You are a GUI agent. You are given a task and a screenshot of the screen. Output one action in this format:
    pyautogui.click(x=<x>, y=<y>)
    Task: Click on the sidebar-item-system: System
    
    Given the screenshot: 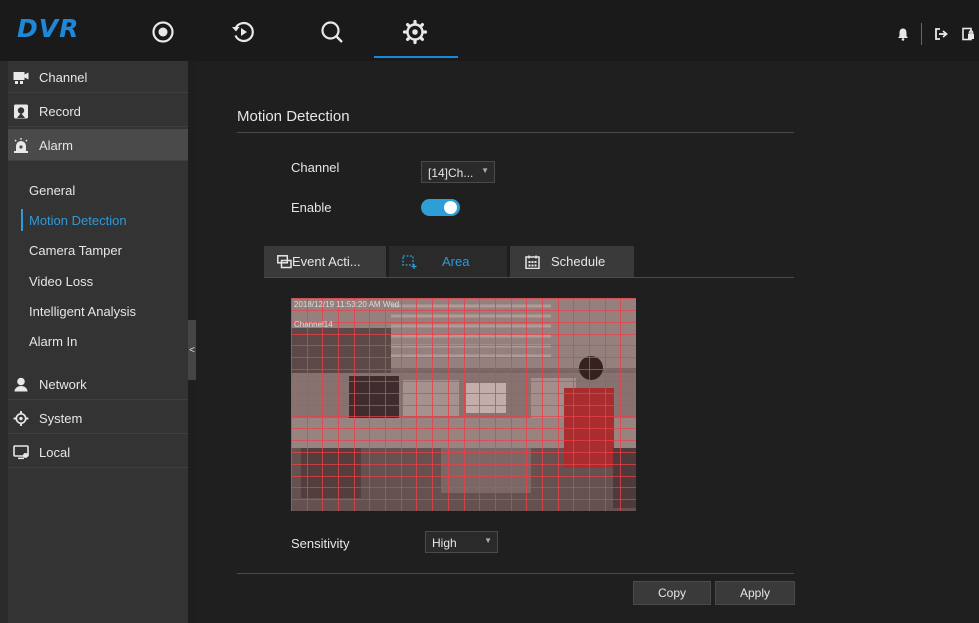 What is the action you would take?
    pyautogui.click(x=98, y=418)
    